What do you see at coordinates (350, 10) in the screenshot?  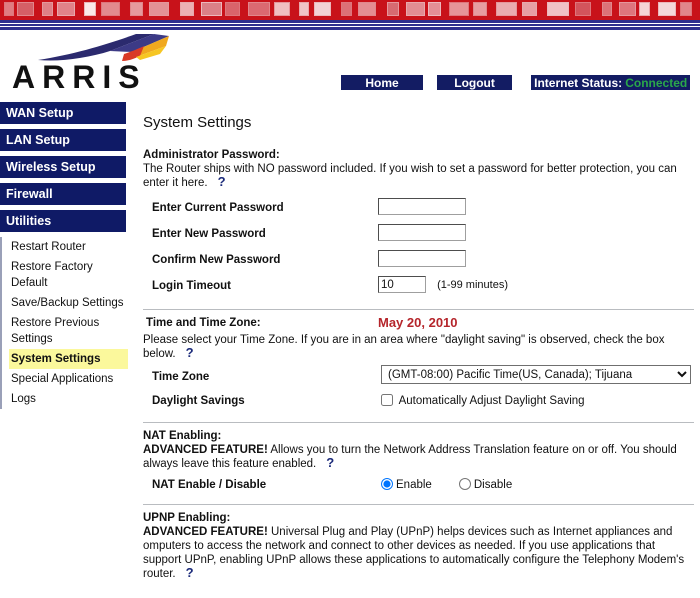 I see `decorative-top-banner` at bounding box center [350, 10].